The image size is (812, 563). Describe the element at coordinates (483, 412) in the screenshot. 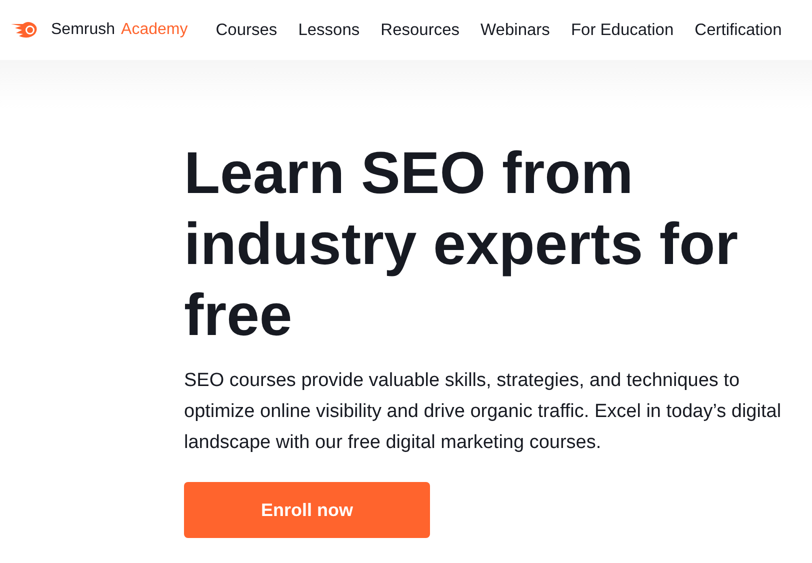

I see `hero-description: SEO courses provide valuable skills, strategies, and techniques to optimize online visibility and drive organic traffic. Excel in today’s digital landscape with our free digital marketing courses.` at that location.